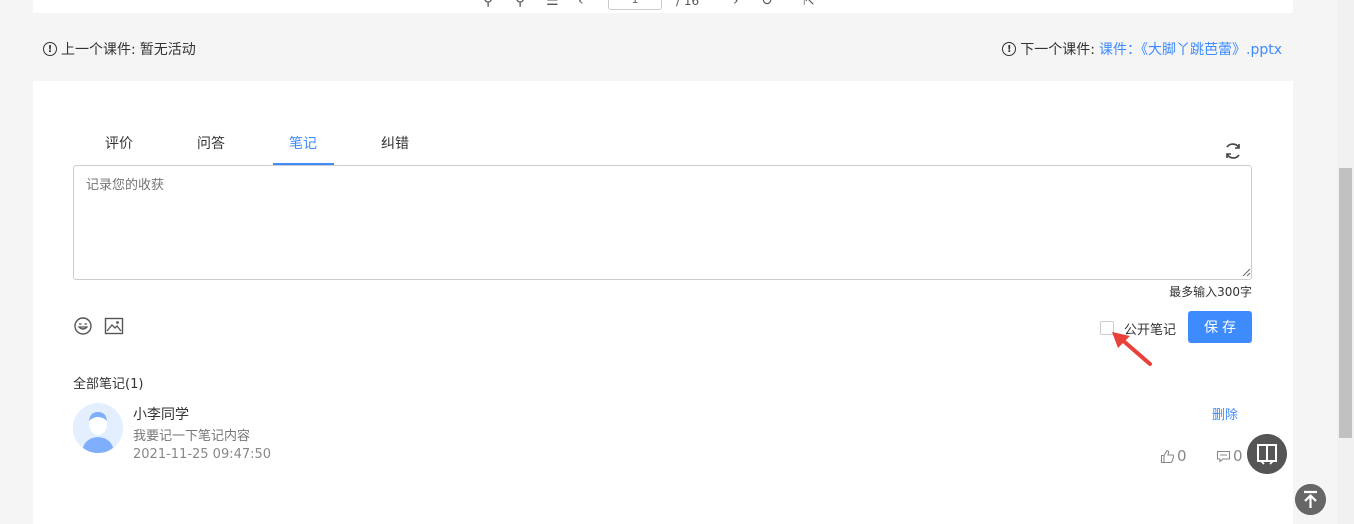 The image size is (1354, 524). I want to click on delete-note-link: 删除, so click(1225, 413).